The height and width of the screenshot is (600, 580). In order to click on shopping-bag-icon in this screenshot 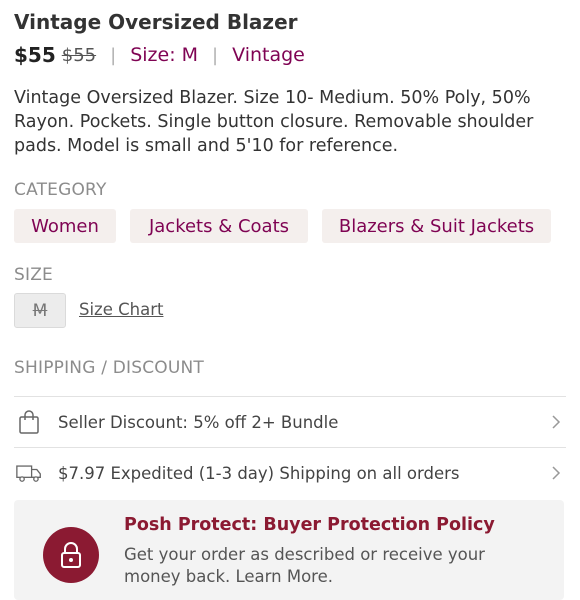, I will do `click(29, 422)`.